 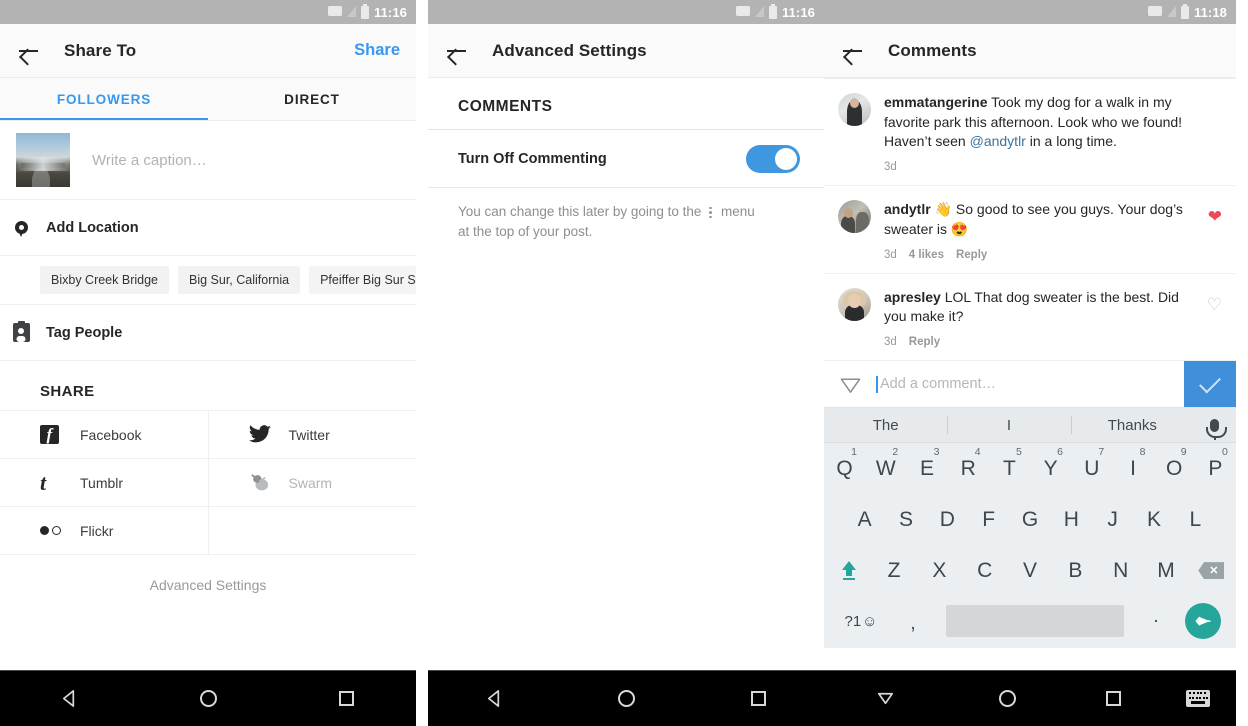 What do you see at coordinates (377, 50) in the screenshot?
I see `share-button: Share` at bounding box center [377, 50].